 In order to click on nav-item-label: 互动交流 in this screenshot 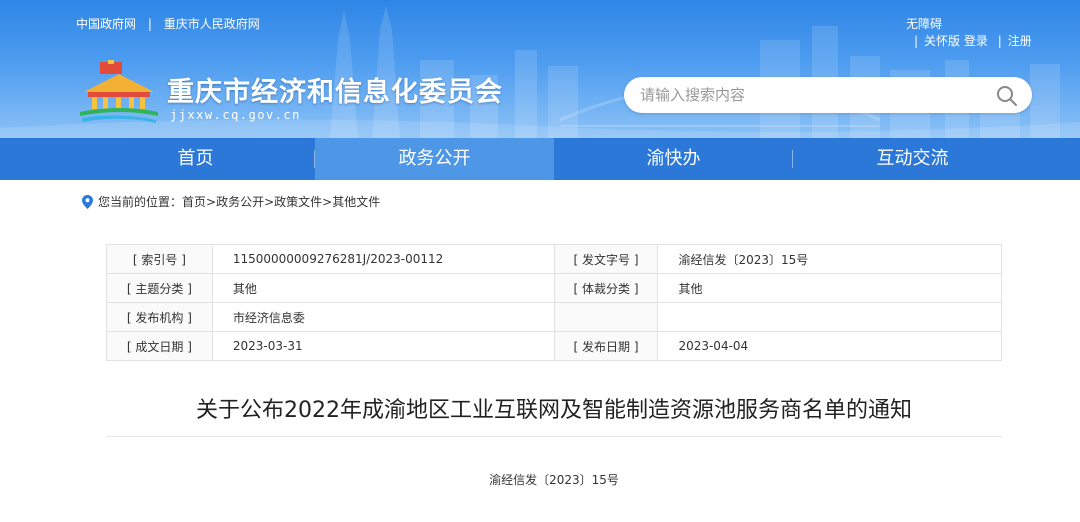, I will do `click(912, 158)`.